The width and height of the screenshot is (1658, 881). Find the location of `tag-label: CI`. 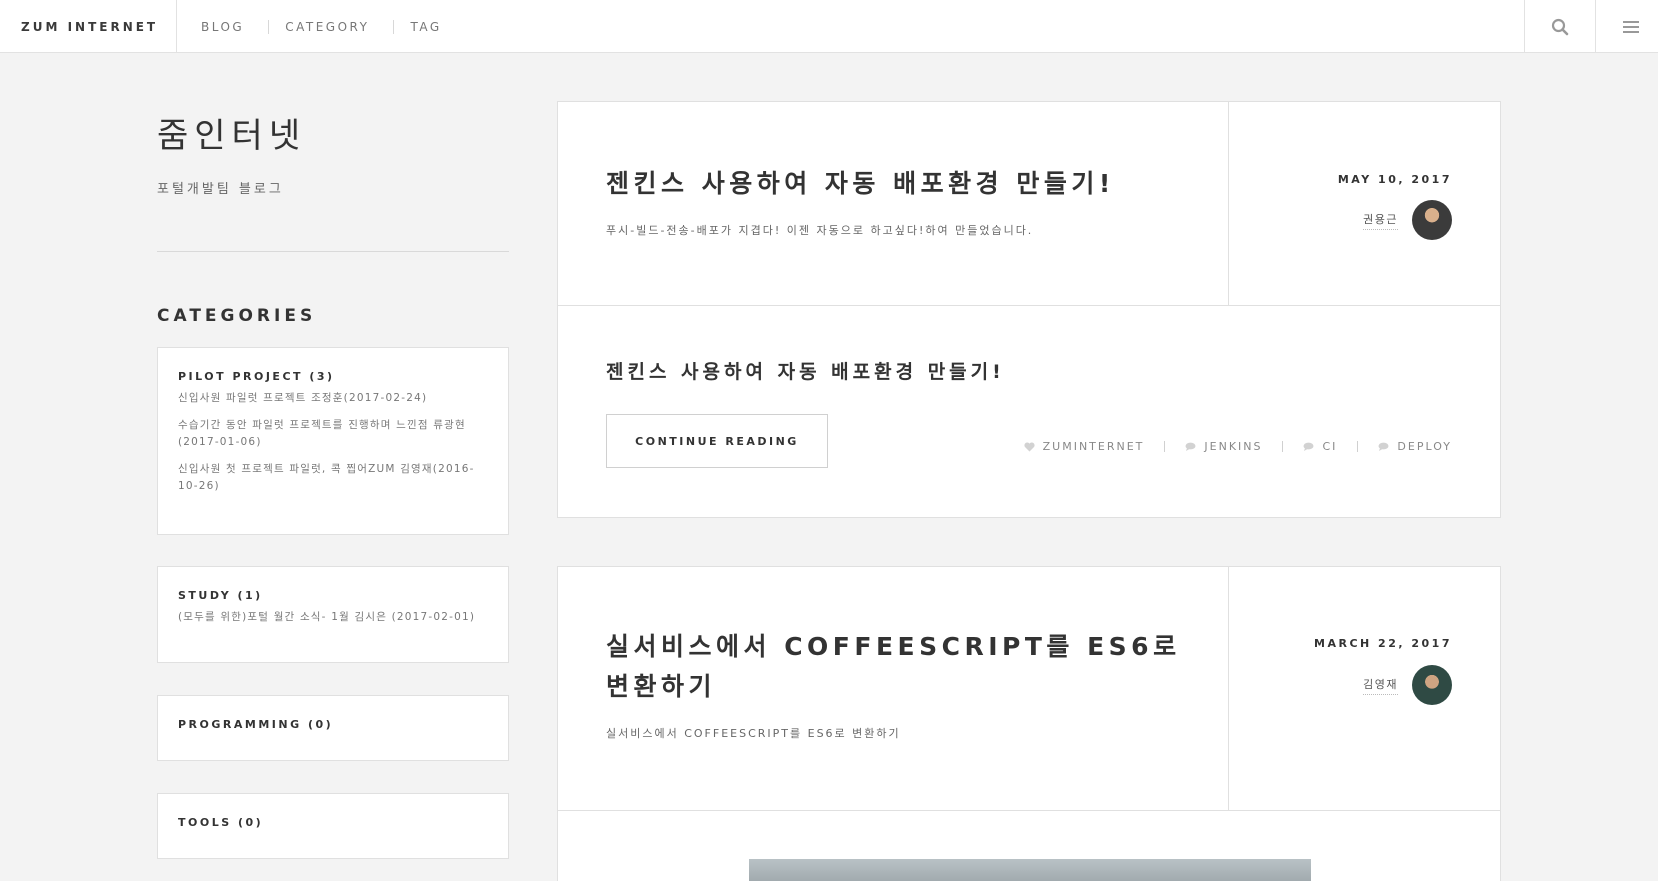

tag-label: CI is located at coordinates (1330, 446).